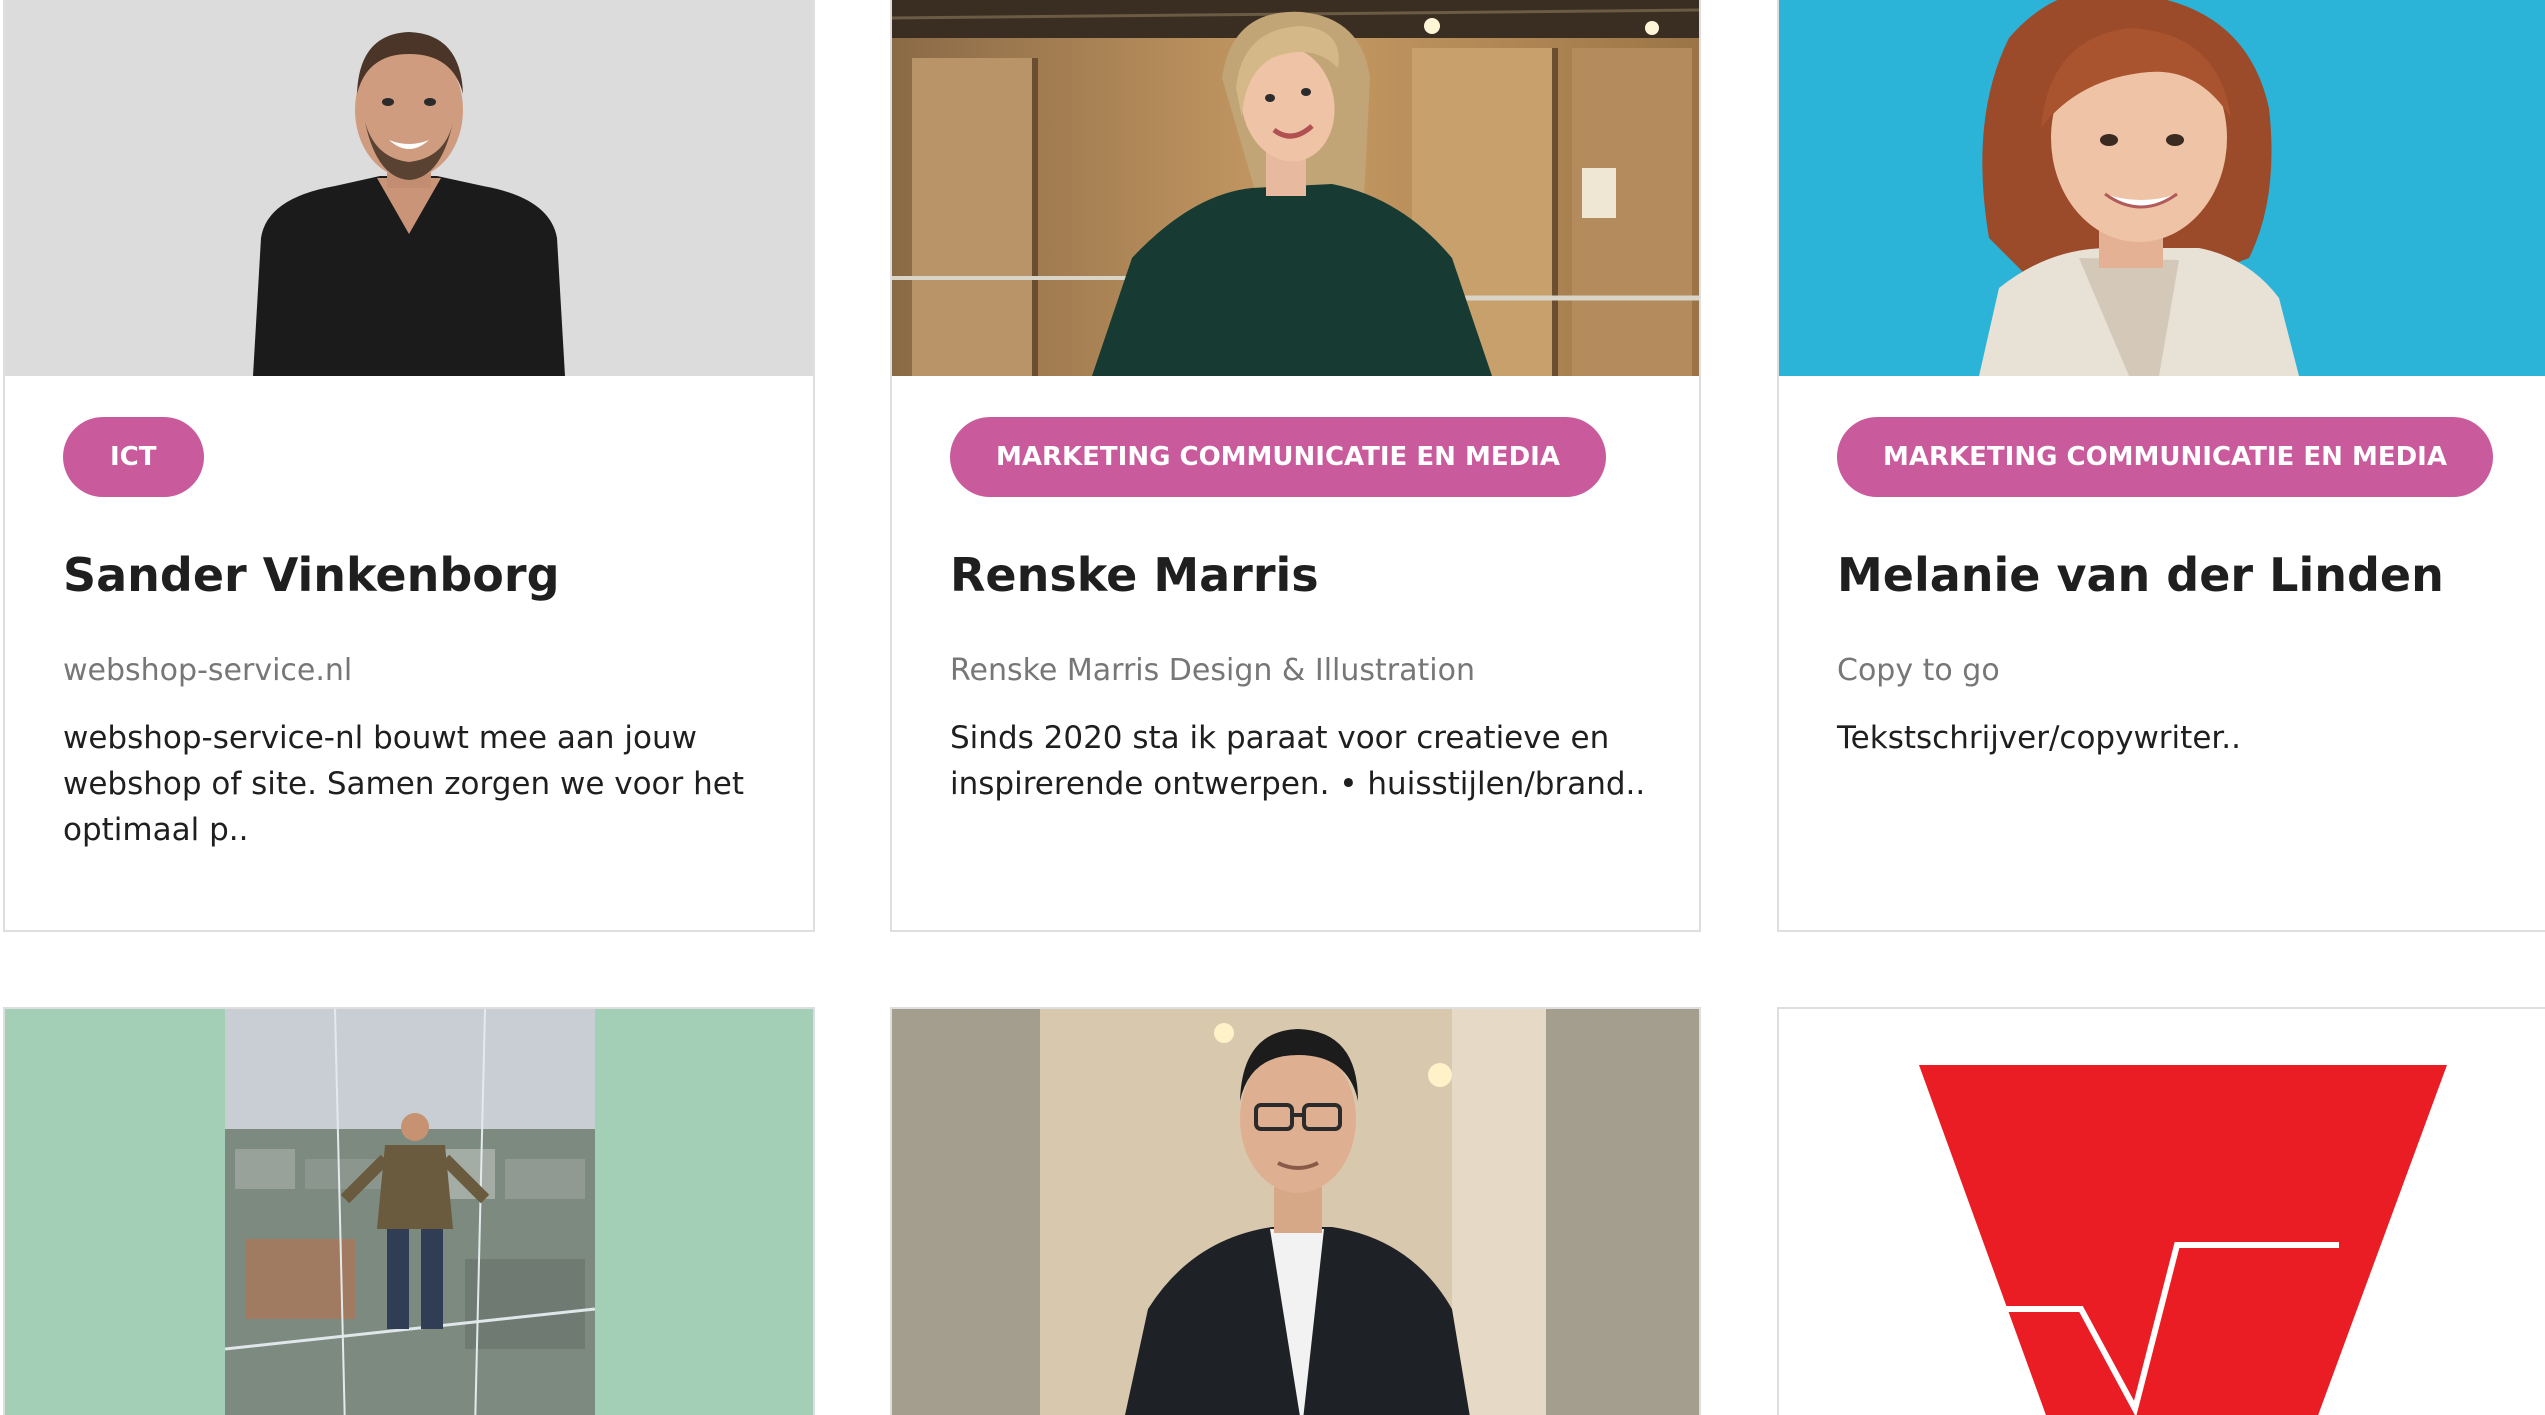 The width and height of the screenshot is (2545, 1415). Describe the element at coordinates (1212, 670) in the screenshot. I see `company-name: Renske Marris Design & Illustration` at that location.